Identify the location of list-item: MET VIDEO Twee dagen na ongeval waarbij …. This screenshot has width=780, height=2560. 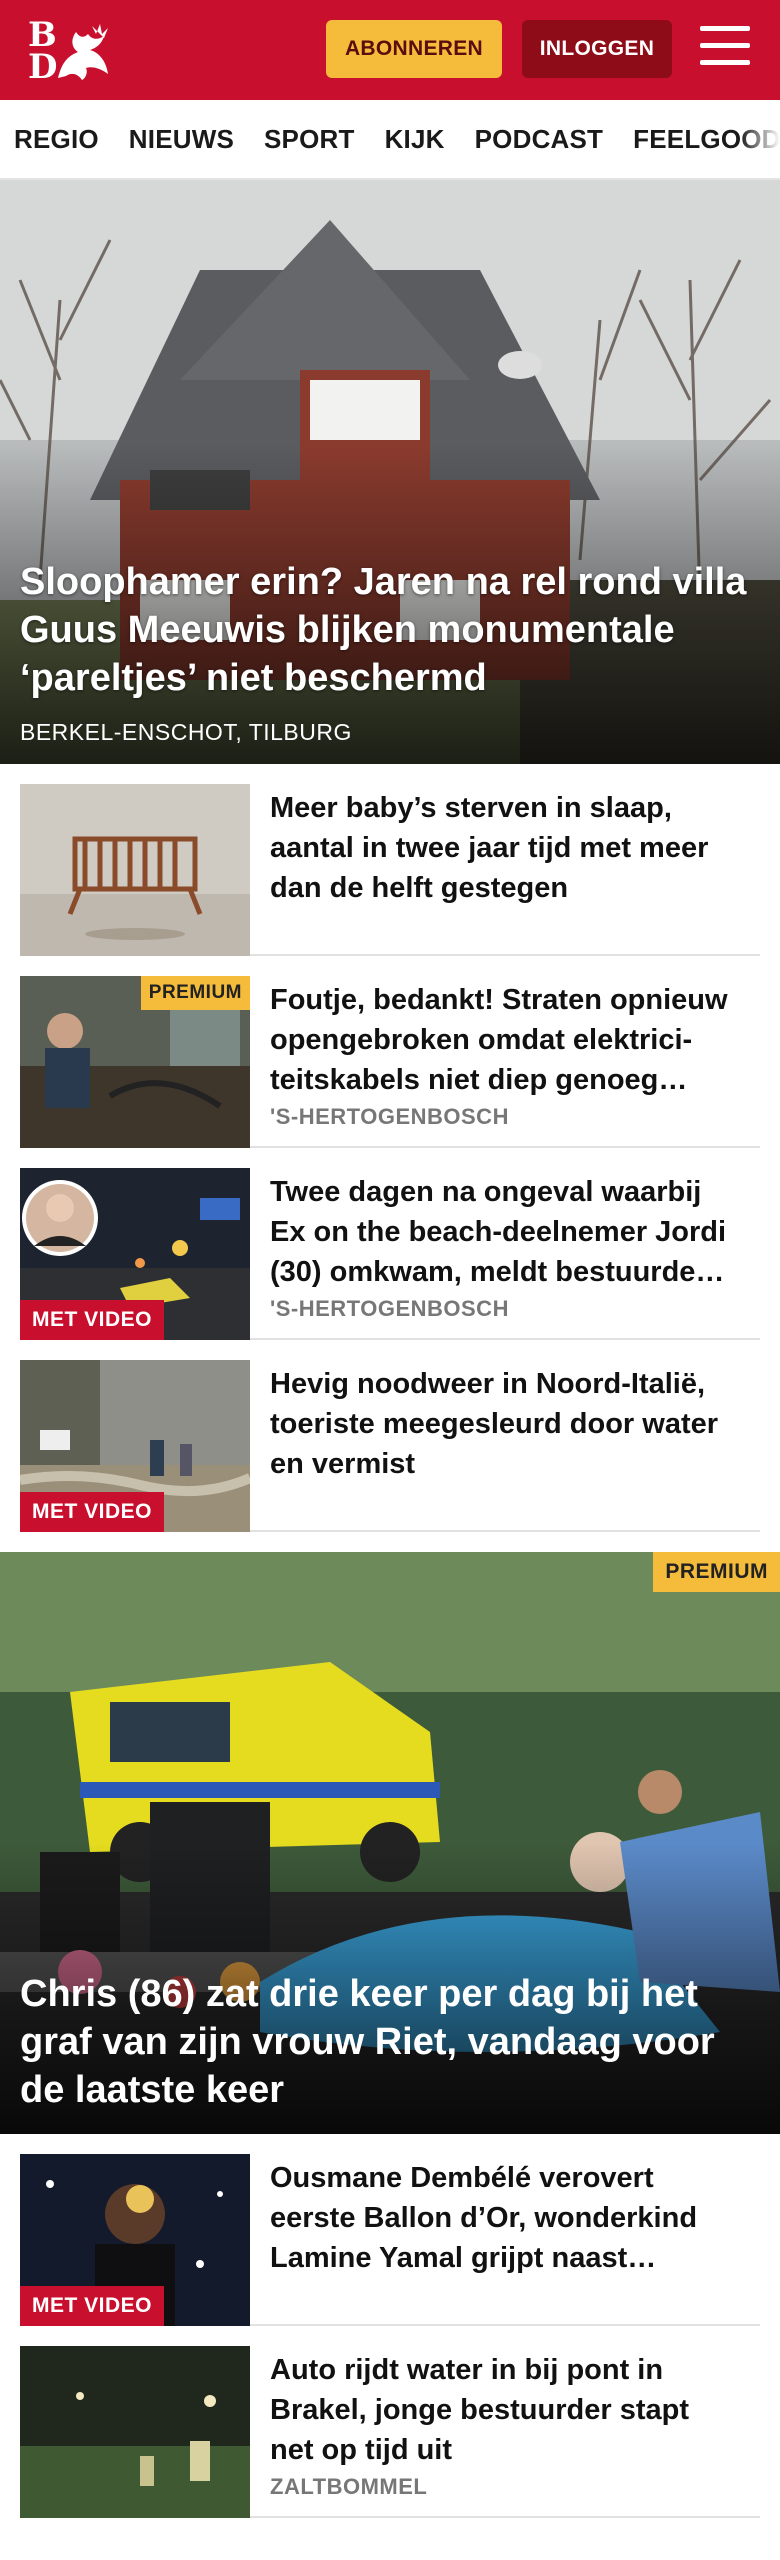
(390, 1244).